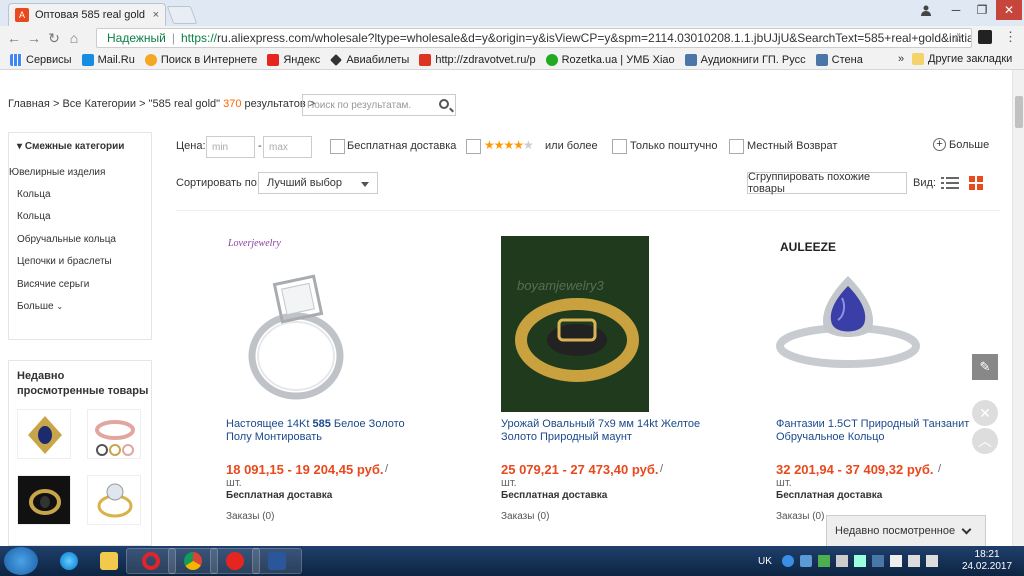 The height and width of the screenshot is (576, 1024). Describe the element at coordinates (250, 516) in the screenshot. I see `product-orders-1: Заказы (0)` at that location.